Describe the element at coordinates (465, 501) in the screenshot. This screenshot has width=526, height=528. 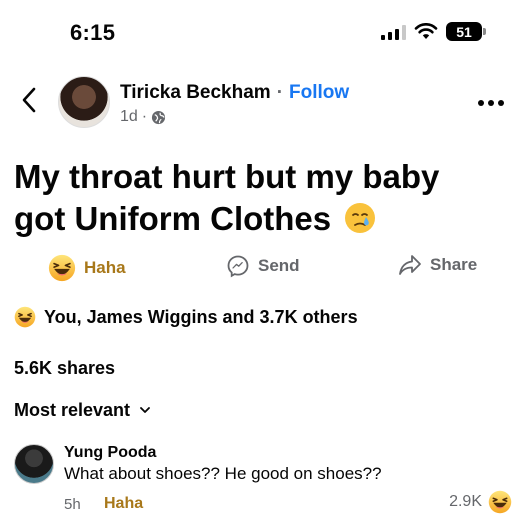
I see `comment-reaction-count-value: 2.9K` at that location.